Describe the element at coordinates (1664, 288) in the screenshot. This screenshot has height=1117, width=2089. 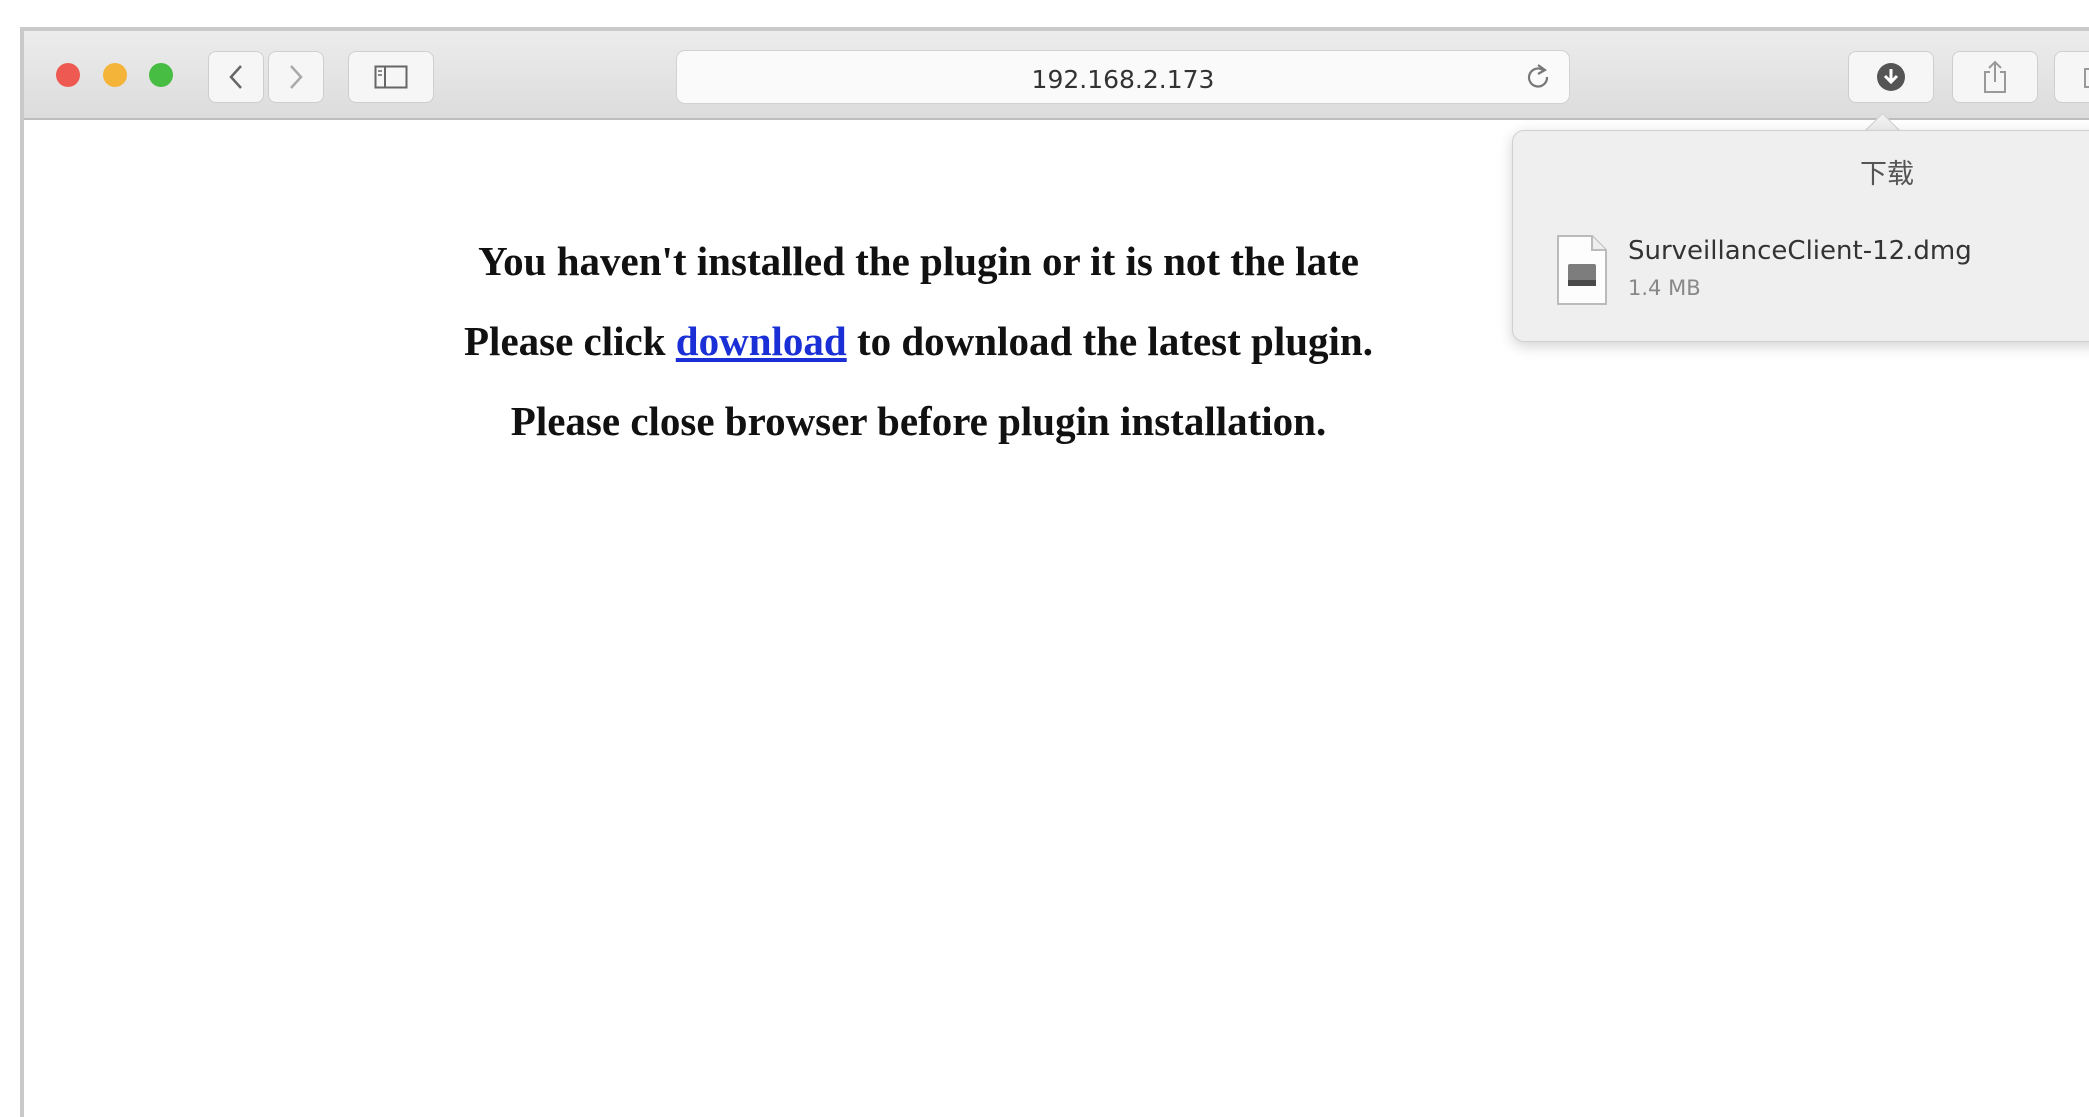
I see `download-filesize: 1.4 MB` at that location.